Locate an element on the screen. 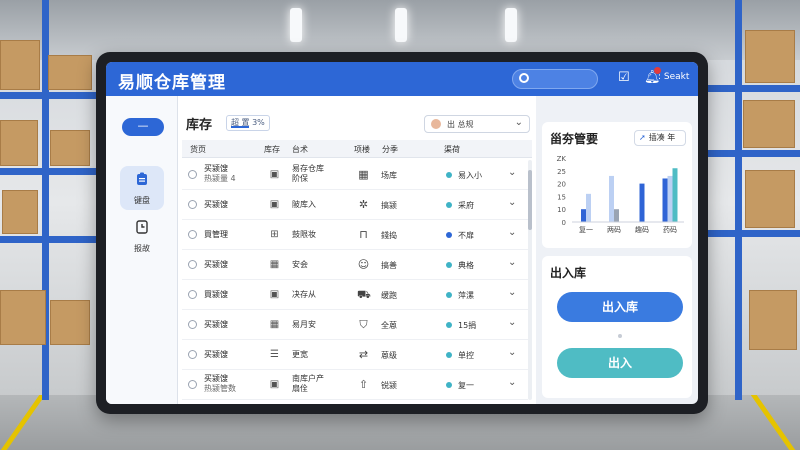 The image size is (800, 450). column-header: 库存 is located at coordinates (272, 149).